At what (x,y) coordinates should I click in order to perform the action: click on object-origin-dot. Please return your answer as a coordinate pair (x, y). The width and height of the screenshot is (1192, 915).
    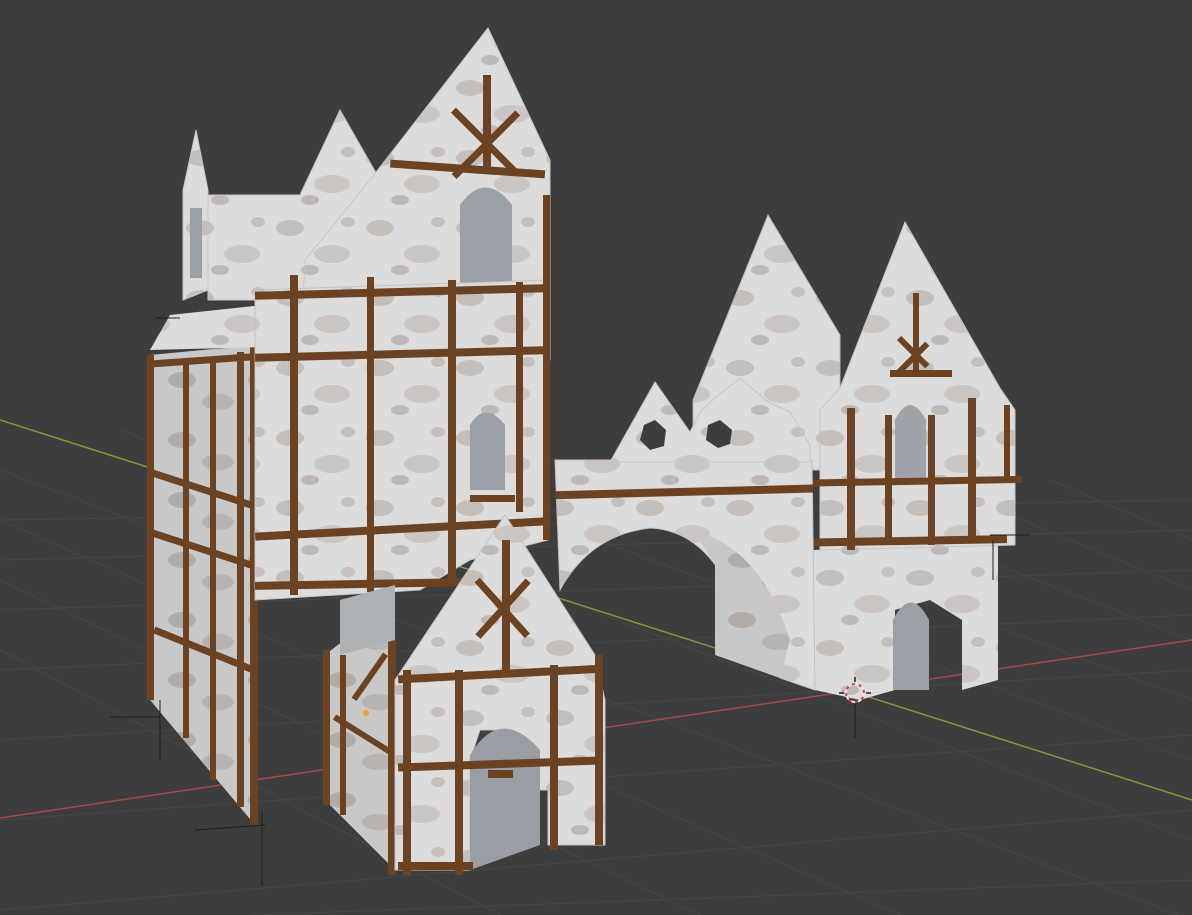
    Looking at the image, I should click on (366, 713).